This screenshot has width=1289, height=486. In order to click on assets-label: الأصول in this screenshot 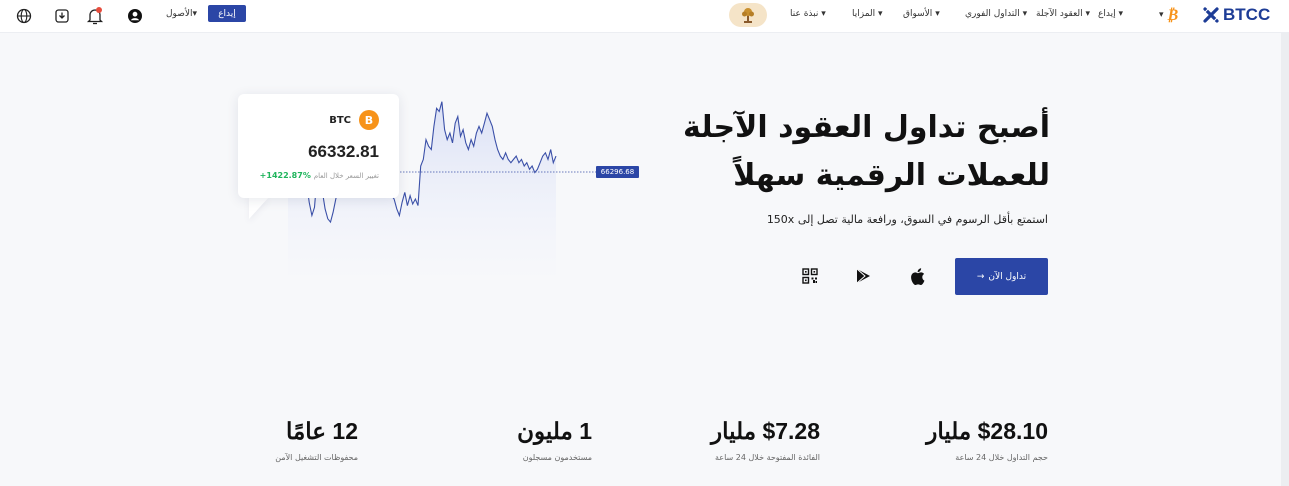, I will do `click(179, 14)`.